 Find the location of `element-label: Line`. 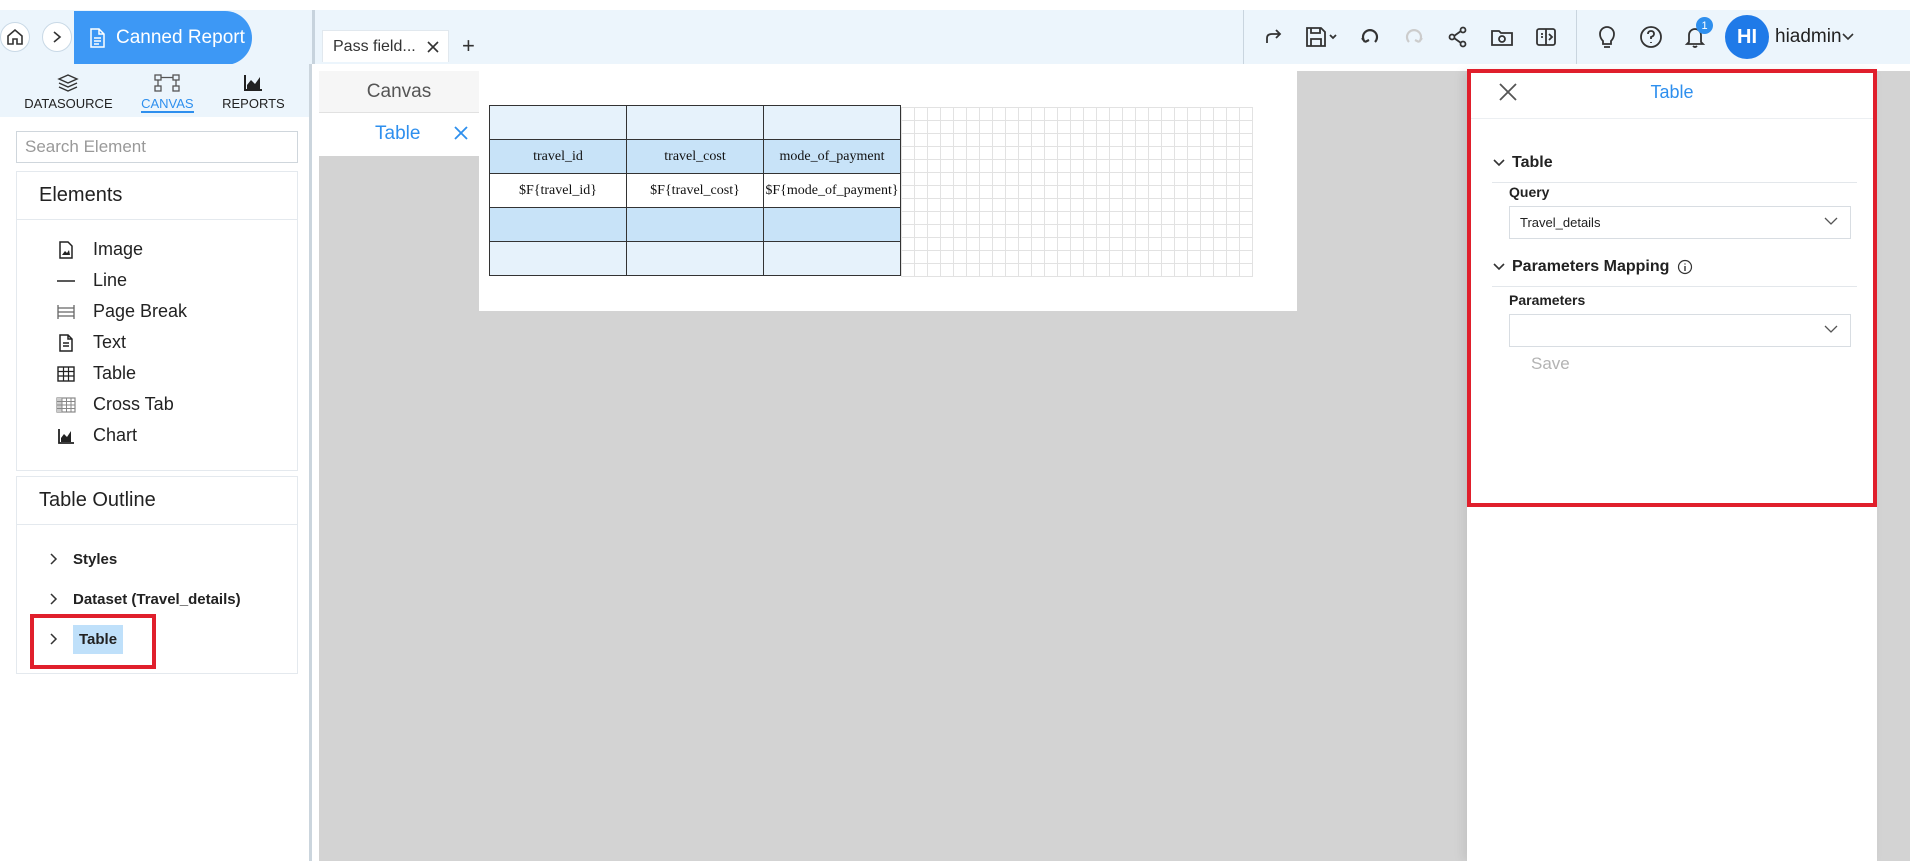

element-label: Line is located at coordinates (110, 280).